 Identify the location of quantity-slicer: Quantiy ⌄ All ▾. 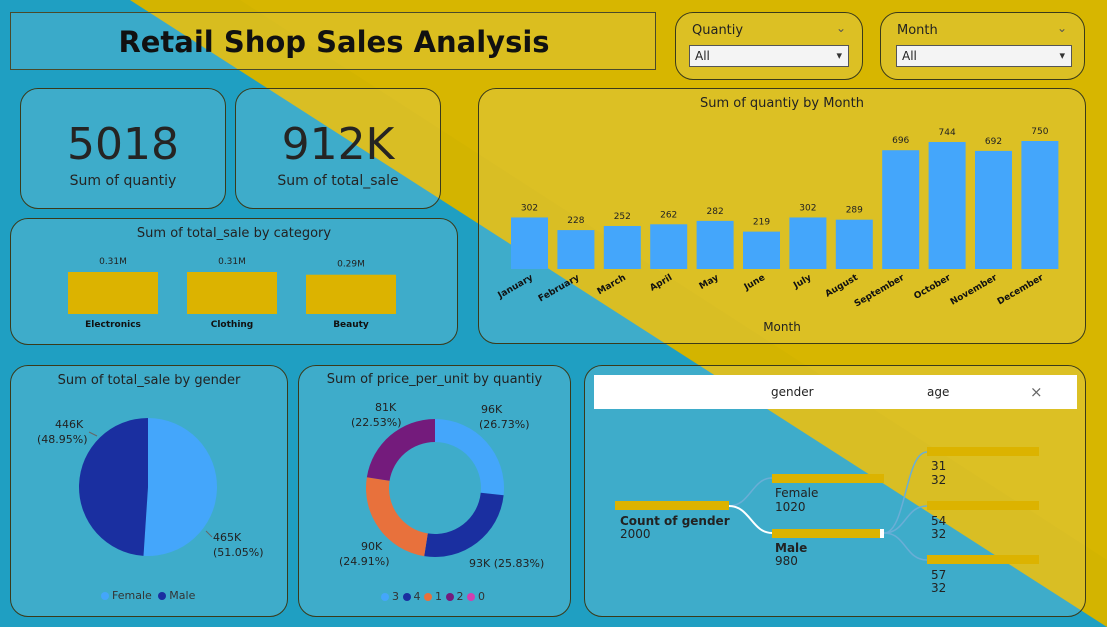
(769, 46).